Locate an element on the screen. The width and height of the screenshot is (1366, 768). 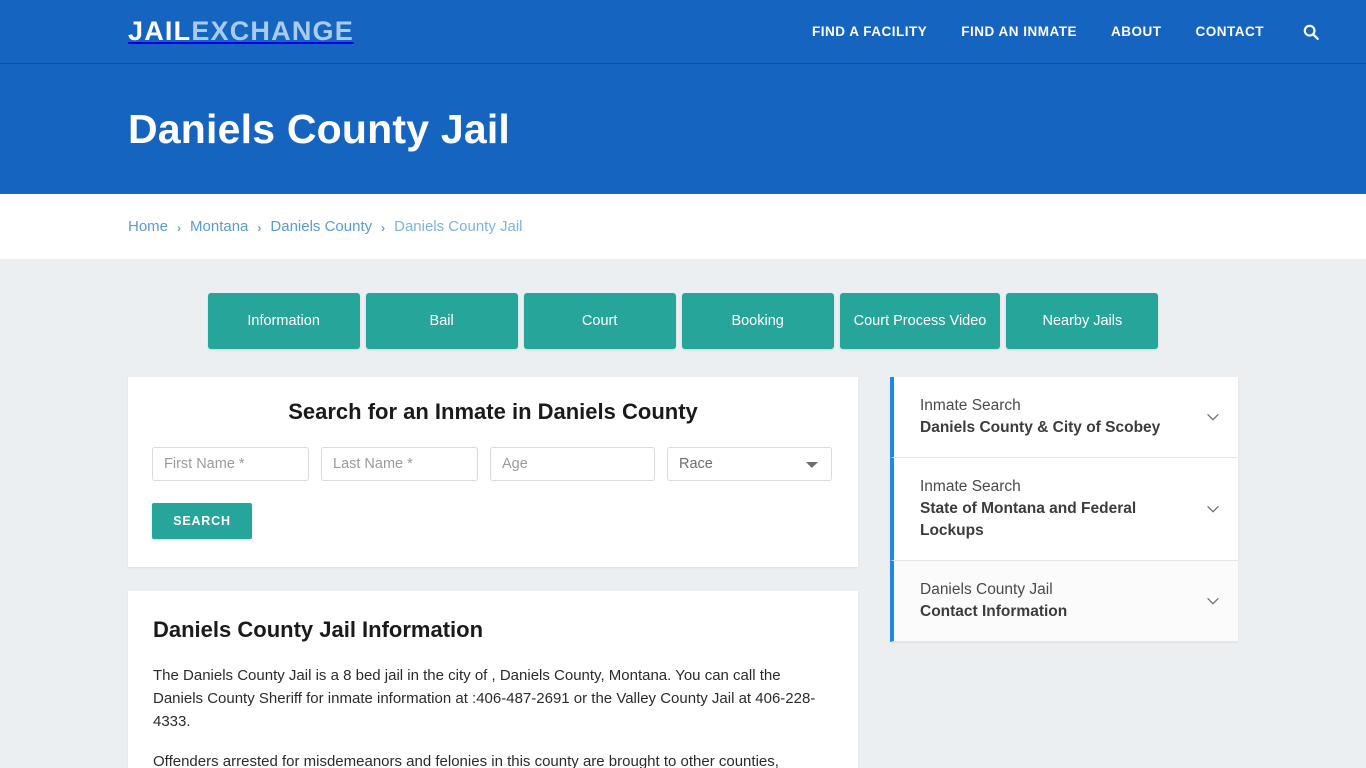
tab-information: Information is located at coordinates (283, 321).